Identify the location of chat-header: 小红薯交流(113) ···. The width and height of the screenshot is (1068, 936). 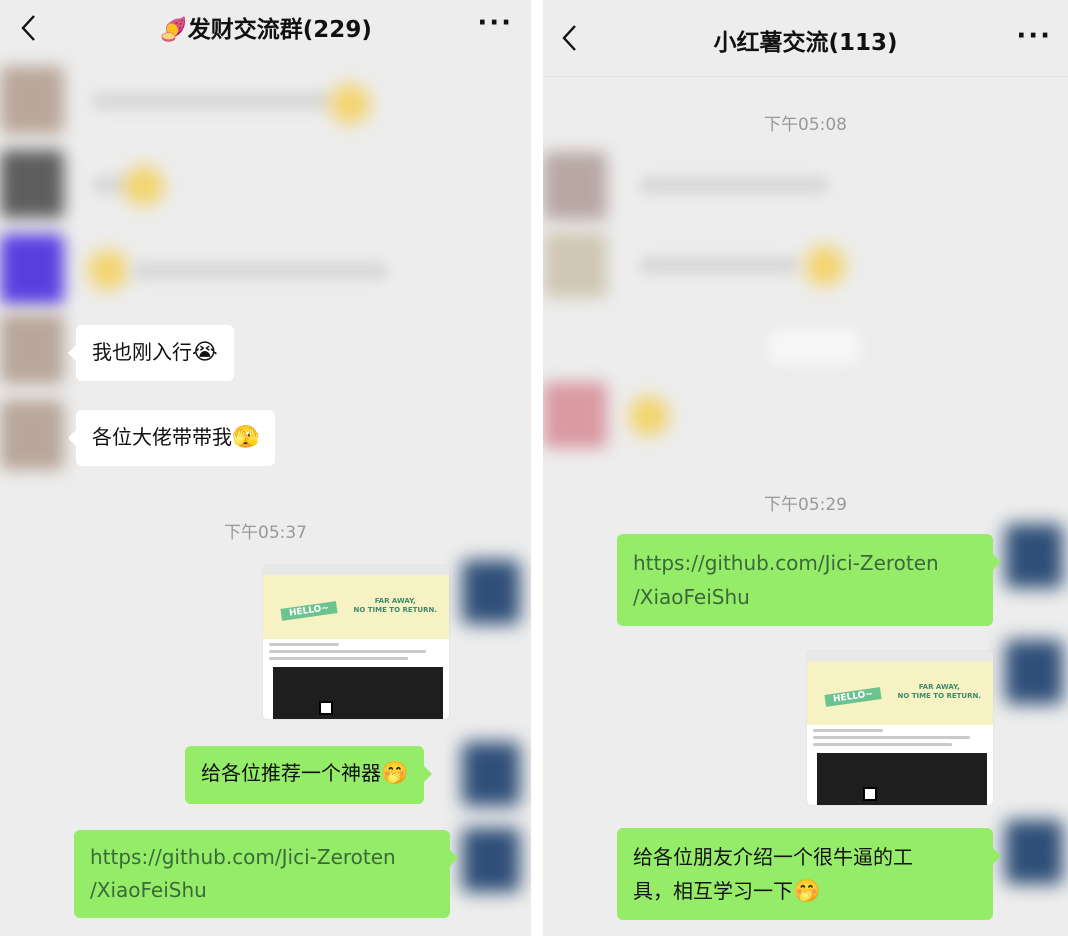
(805, 38).